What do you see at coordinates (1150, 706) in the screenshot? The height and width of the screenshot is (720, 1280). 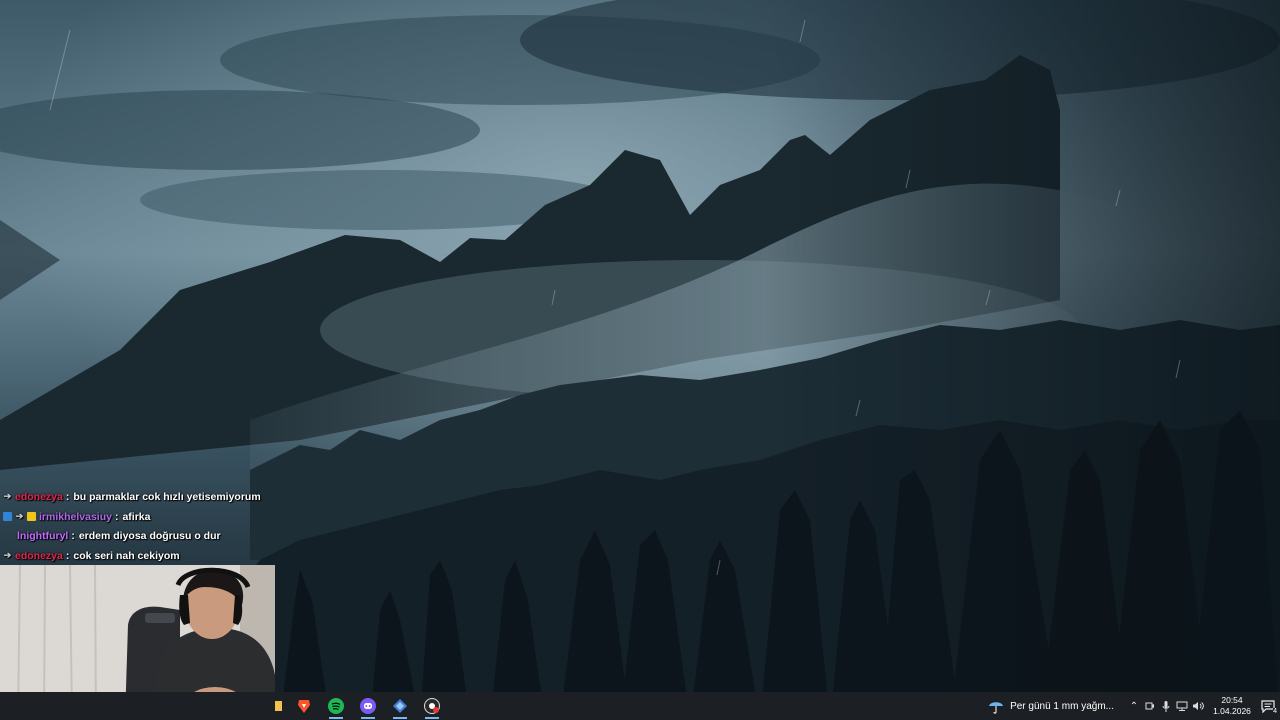 I see `webcam-in-use-icon` at bounding box center [1150, 706].